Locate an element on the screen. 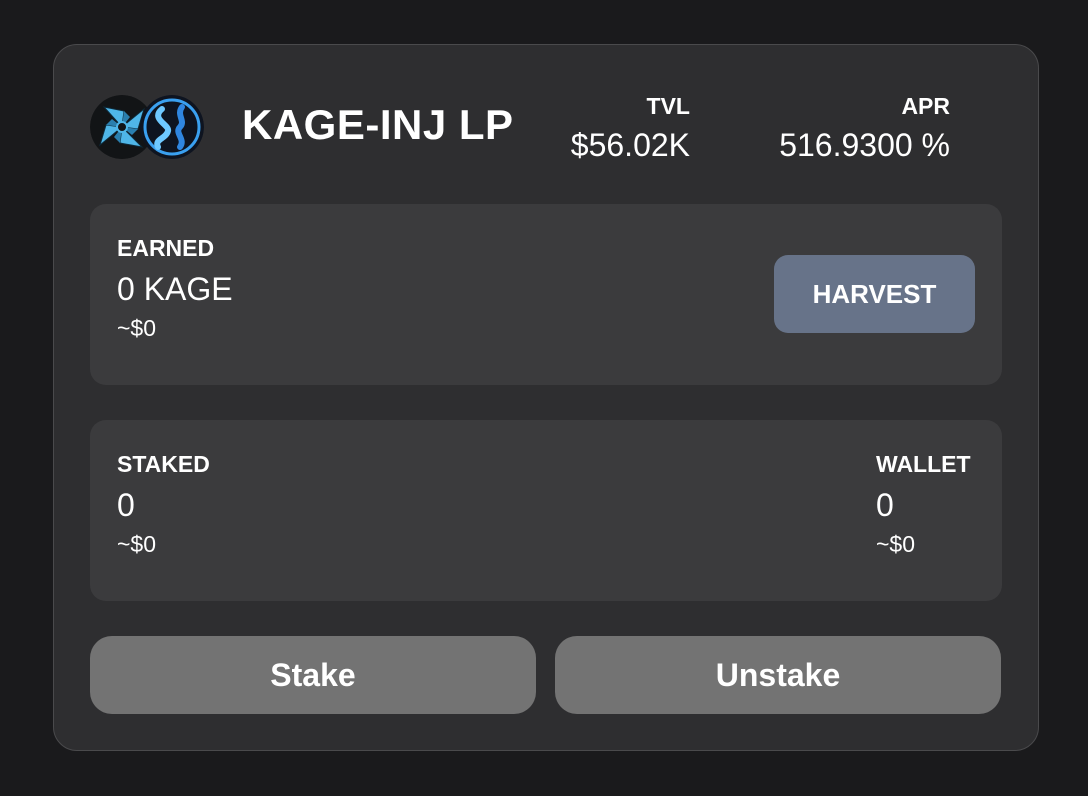 The width and height of the screenshot is (1088, 796). apr-value: 516.9300 % is located at coordinates (864, 145).